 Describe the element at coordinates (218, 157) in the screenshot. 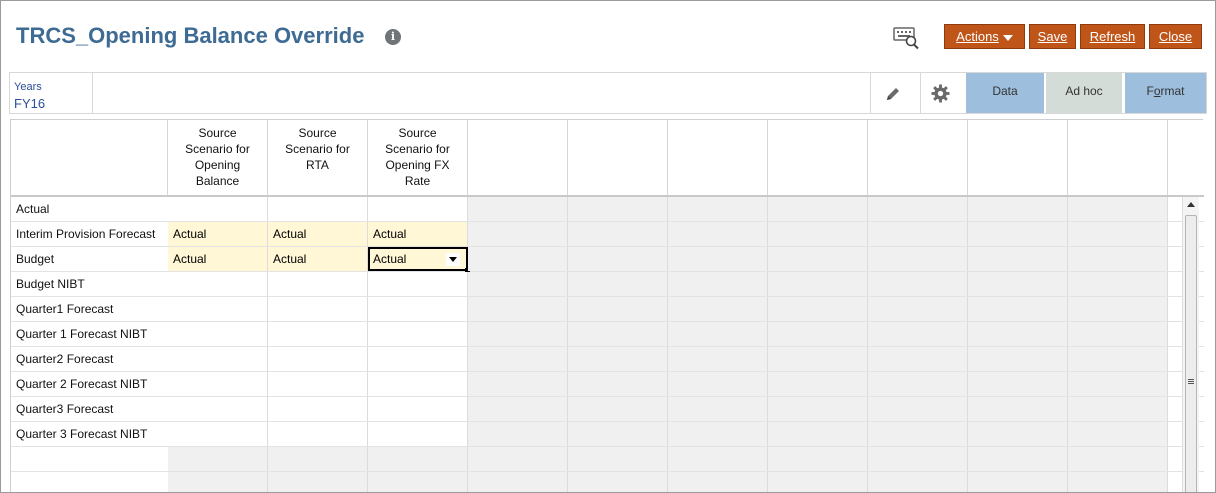

I see `column-header: Source Scenario for Opening Balance` at that location.